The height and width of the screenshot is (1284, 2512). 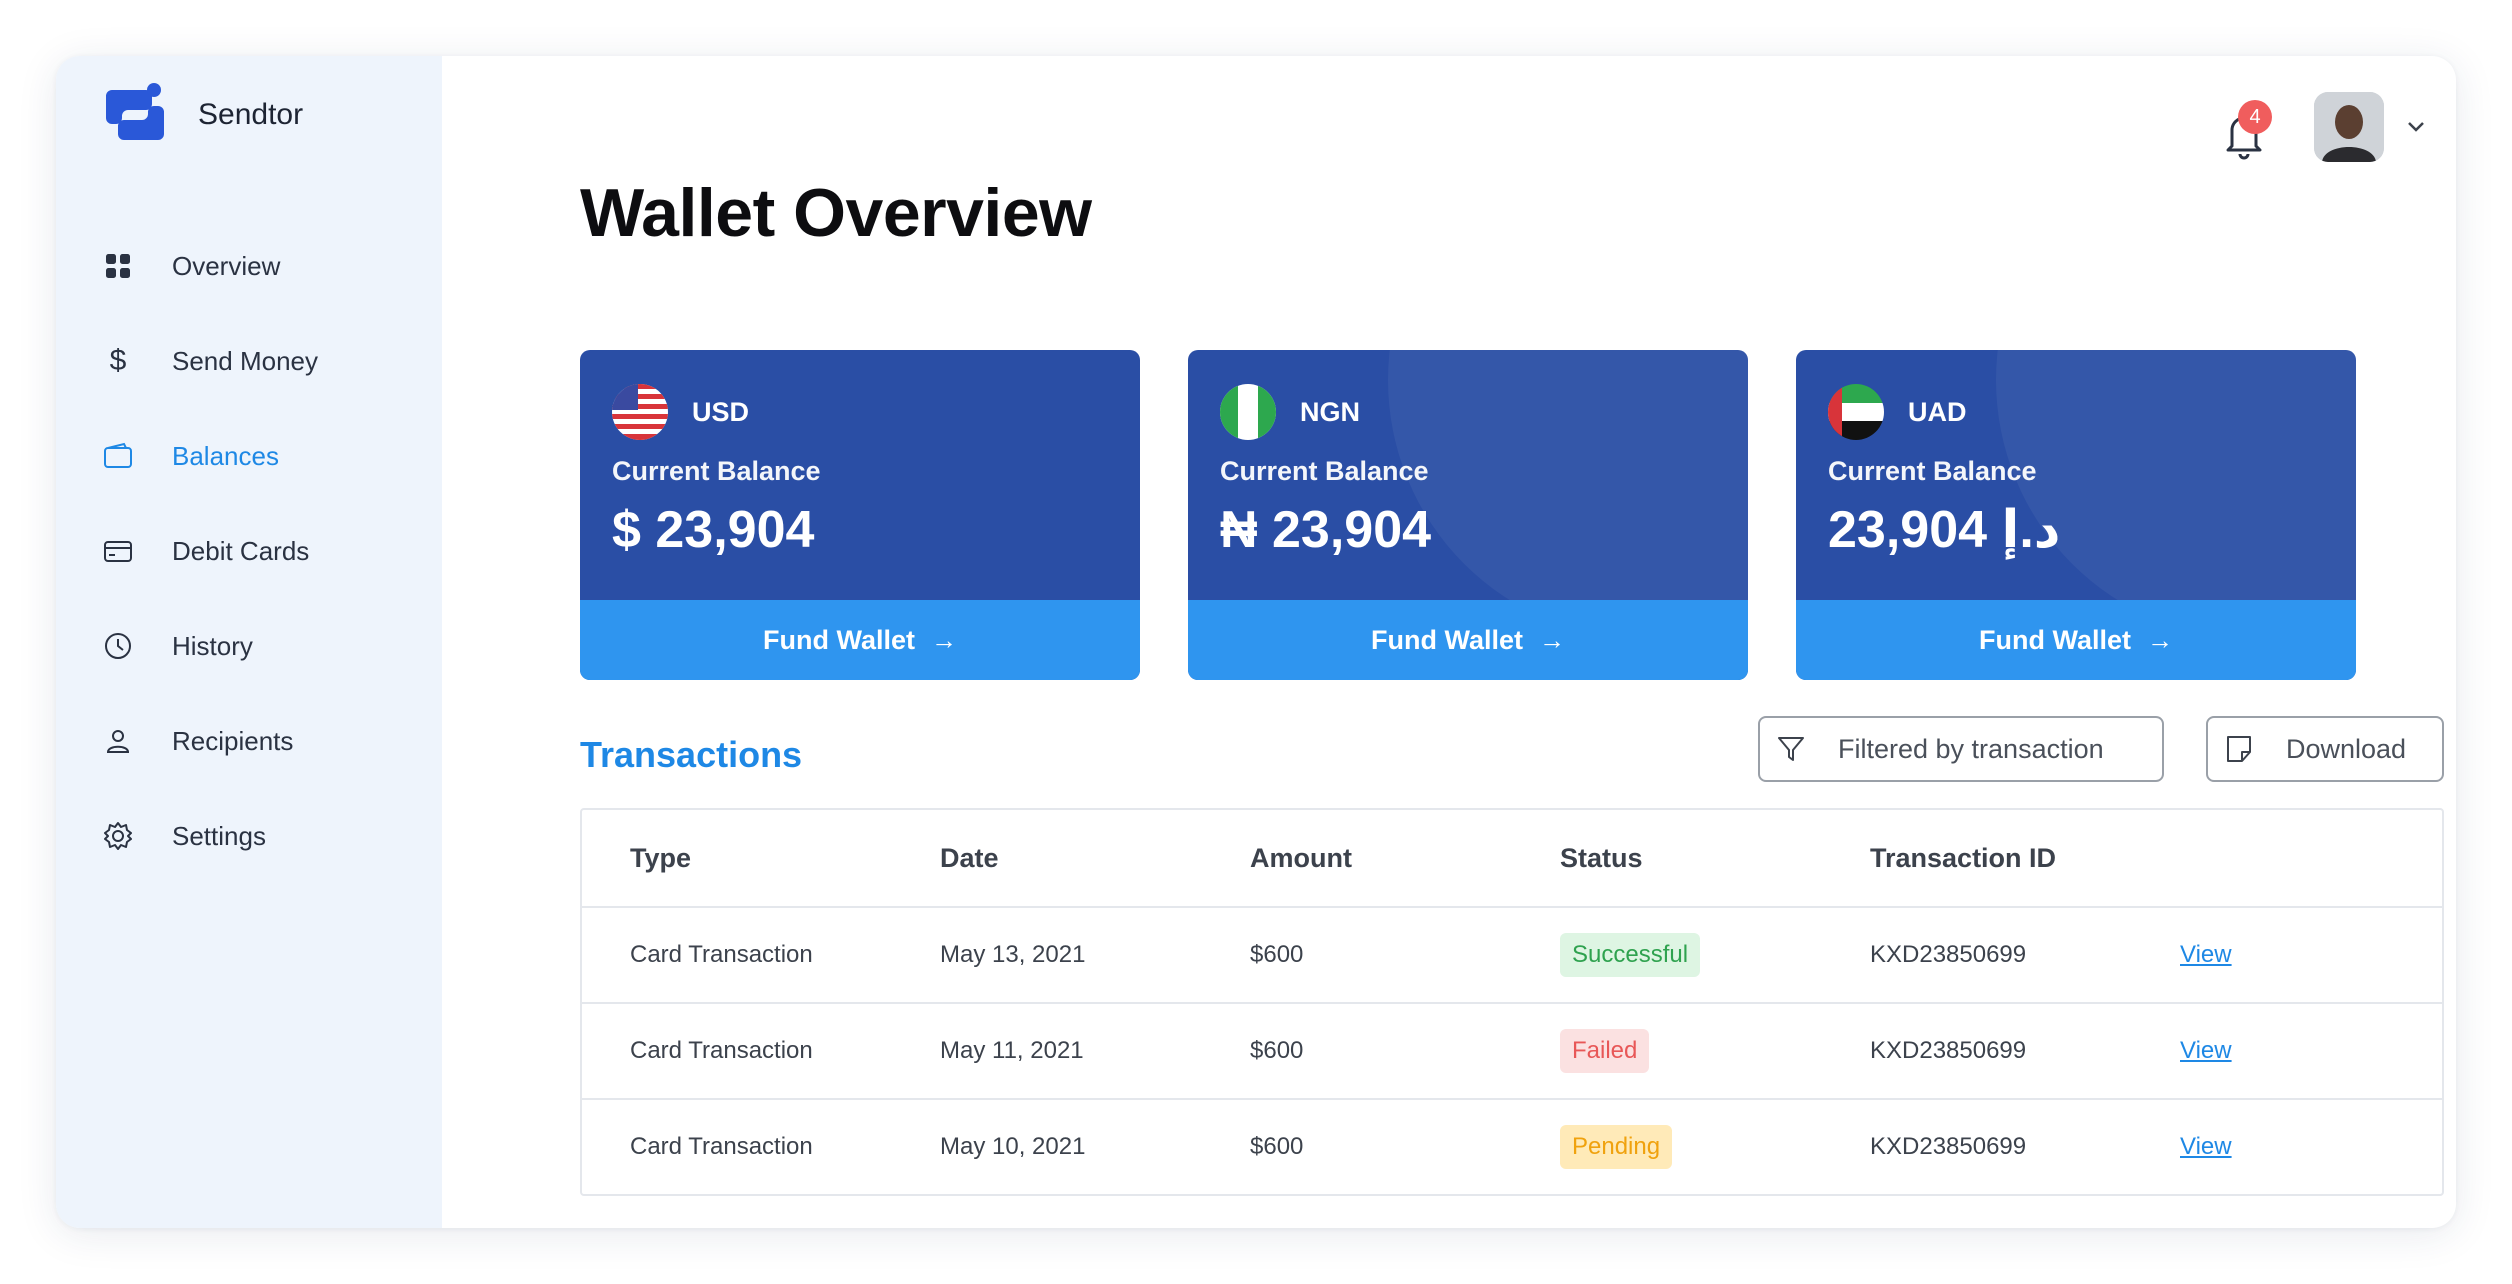 I want to click on date-cell: May 11, 2021, so click(x=1012, y=1050).